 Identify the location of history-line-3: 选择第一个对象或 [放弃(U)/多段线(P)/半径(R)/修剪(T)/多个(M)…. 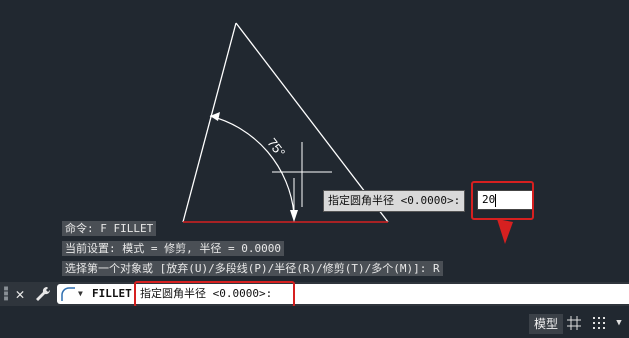
(252, 268).